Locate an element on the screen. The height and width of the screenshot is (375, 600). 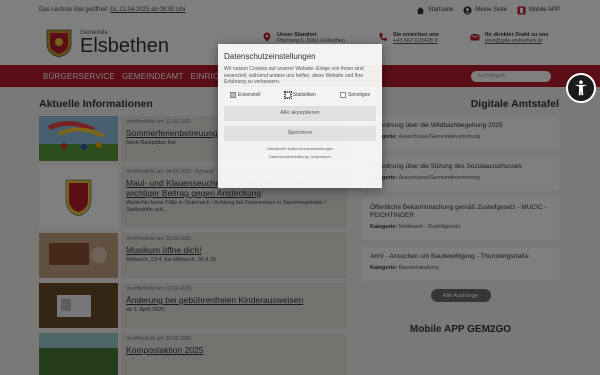
privacy-imprint-links: Datenschutzerklärung | Impressum is located at coordinates (300, 156).